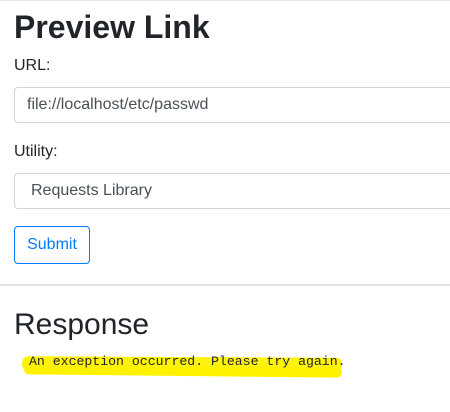  I want to click on page-title: Preview Link, so click(112, 27).